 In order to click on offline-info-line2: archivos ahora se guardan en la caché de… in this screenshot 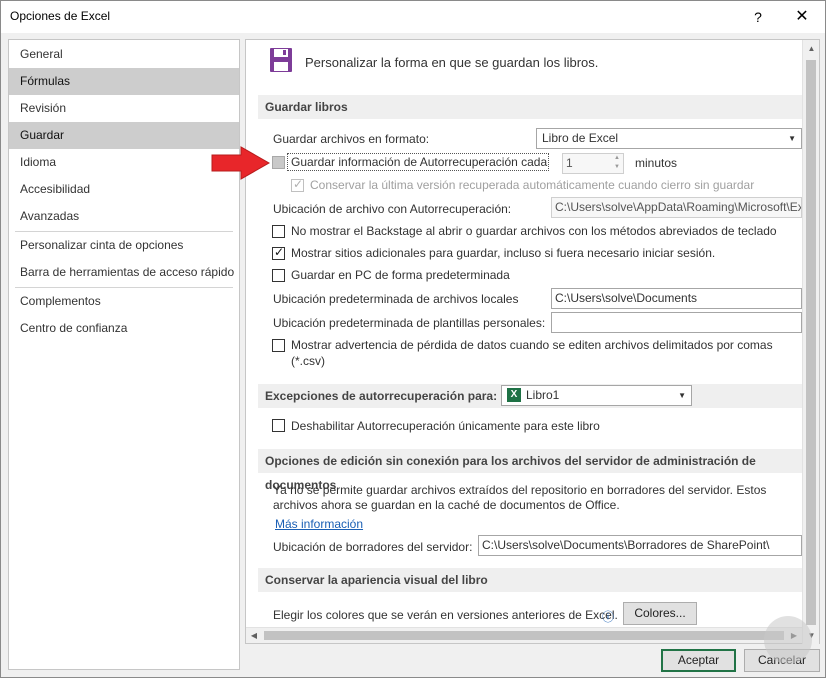, I will do `click(446, 505)`.